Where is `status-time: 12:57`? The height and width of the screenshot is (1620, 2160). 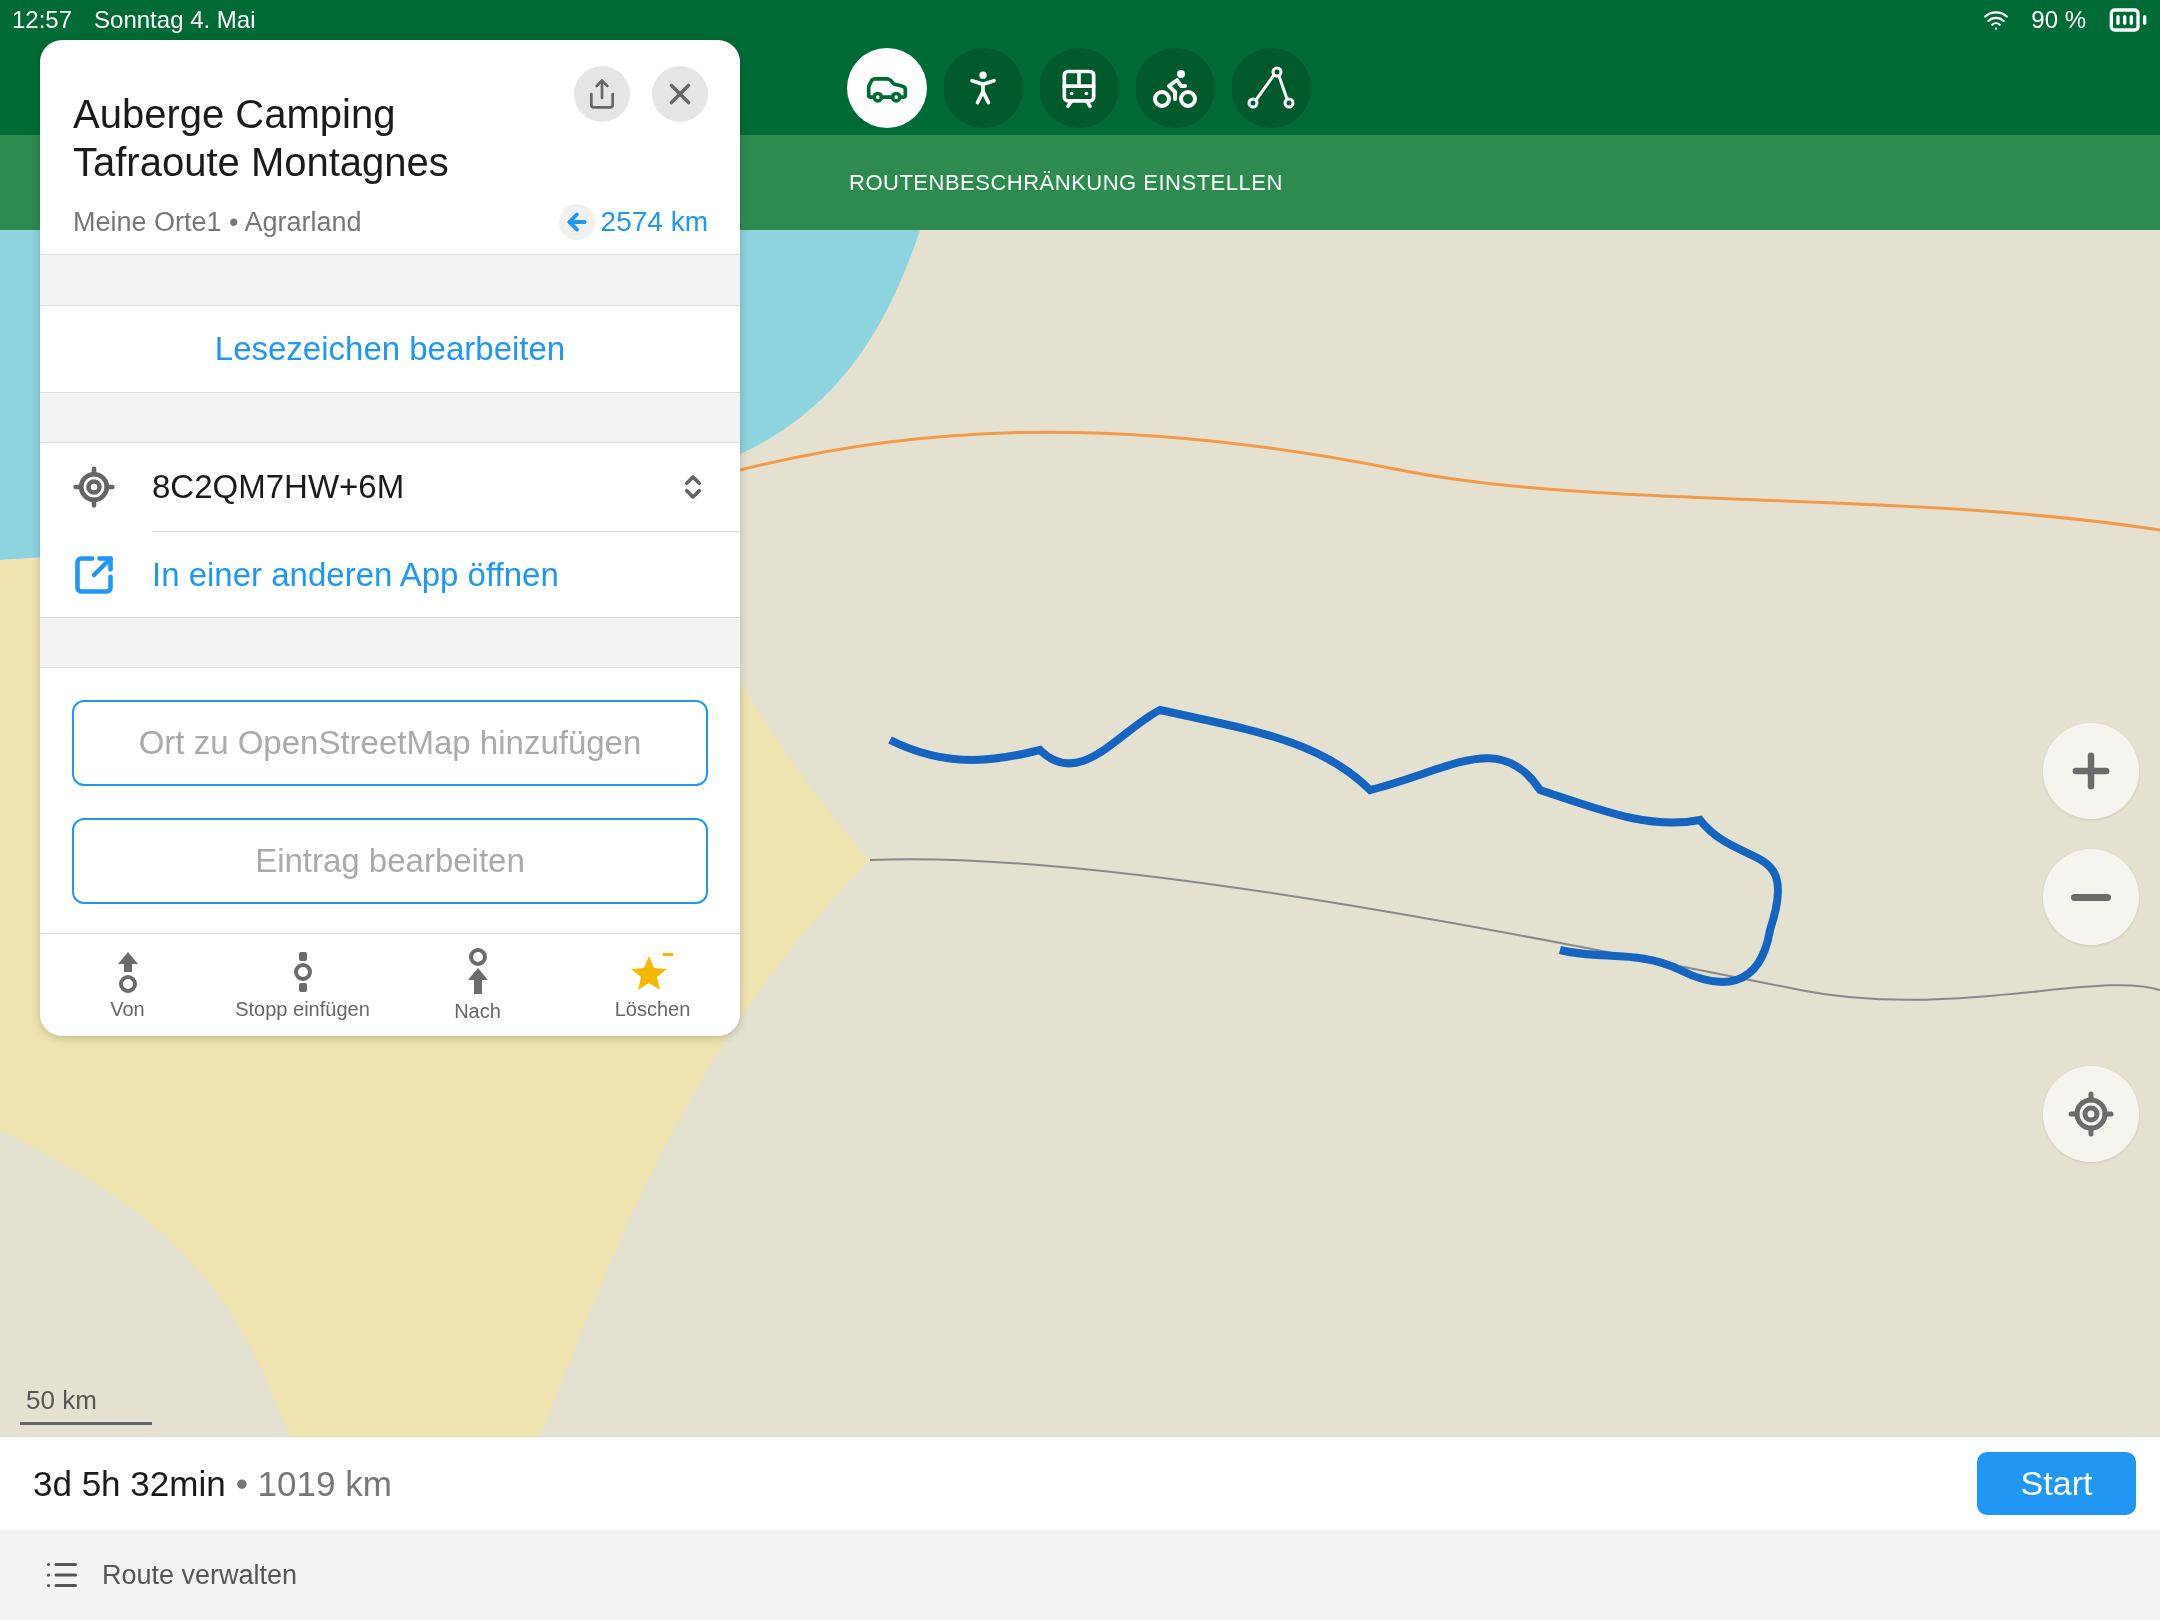 status-time: 12:57 is located at coordinates (42, 20).